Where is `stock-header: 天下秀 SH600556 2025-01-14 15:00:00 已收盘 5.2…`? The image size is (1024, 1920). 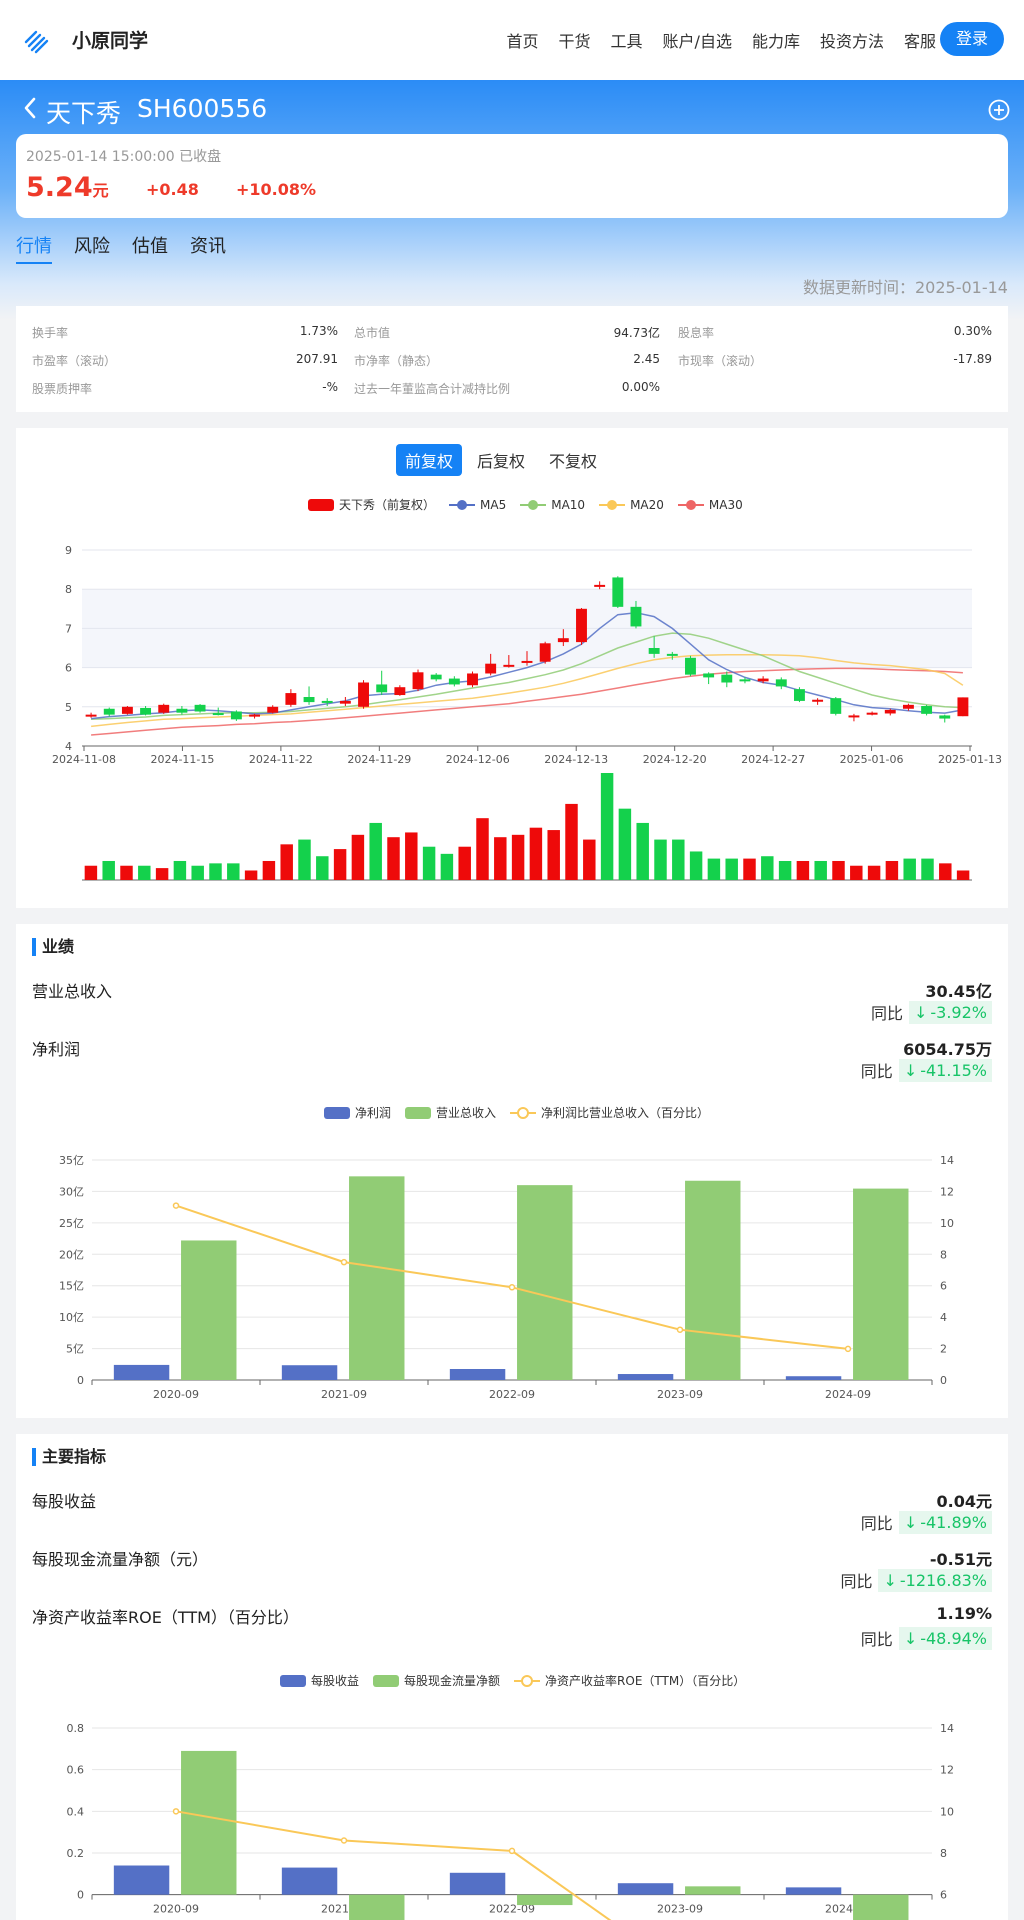 stock-header: 天下秀 SH600556 2025-01-14 15:00:00 已收盘 5.2… is located at coordinates (512, 200).